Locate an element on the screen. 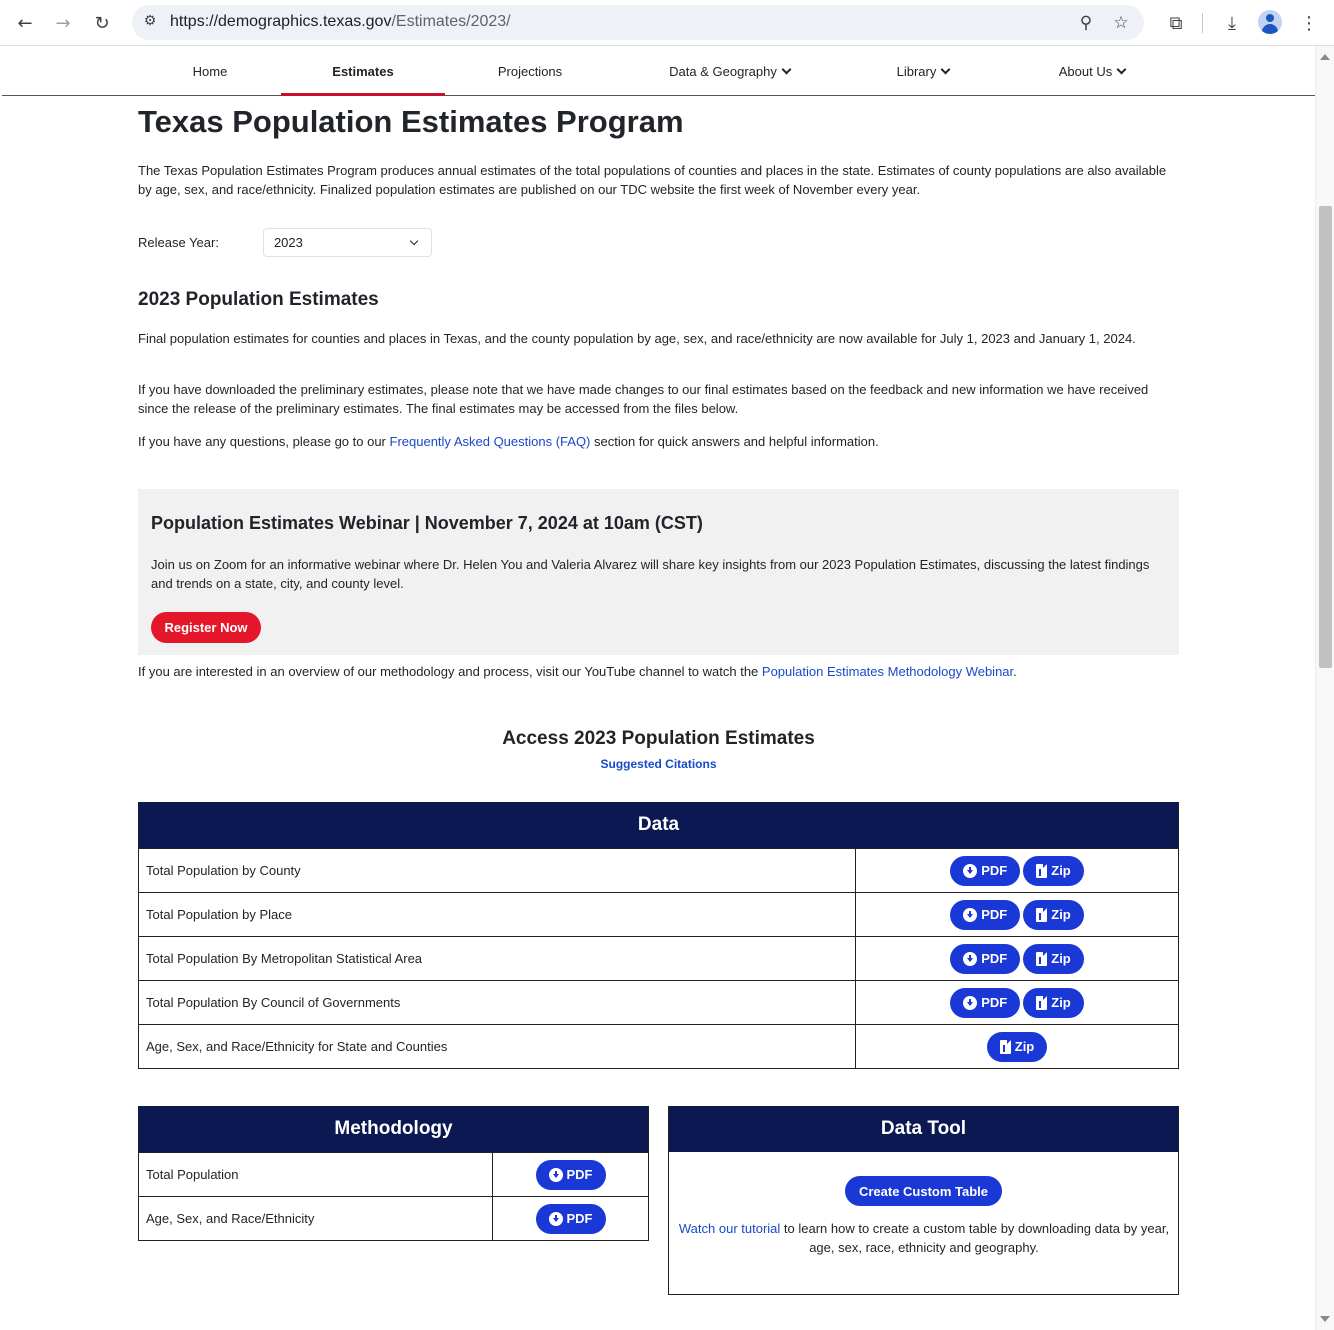 The height and width of the screenshot is (1330, 1334). page-scrollbar is located at coordinates (1324, 688).